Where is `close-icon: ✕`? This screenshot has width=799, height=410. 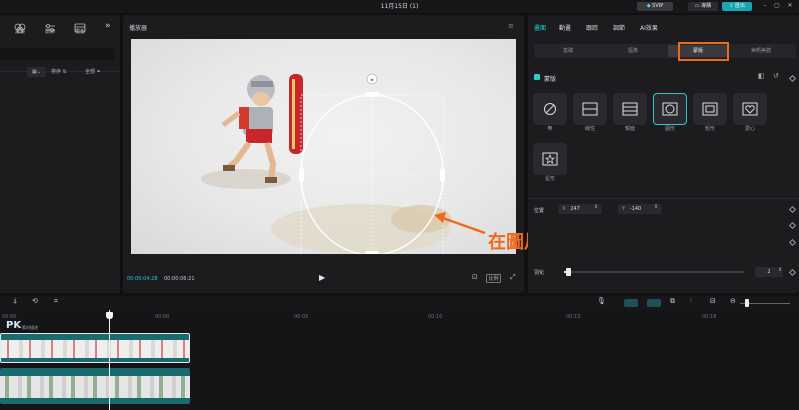
close-icon: ✕ is located at coordinates (790, 6).